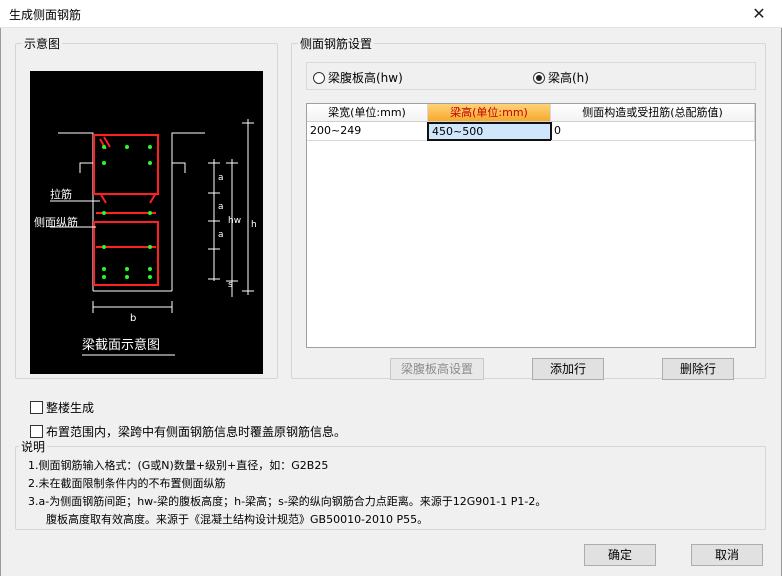  I want to click on diagram-caption: 梁截面示意图, so click(121, 345).